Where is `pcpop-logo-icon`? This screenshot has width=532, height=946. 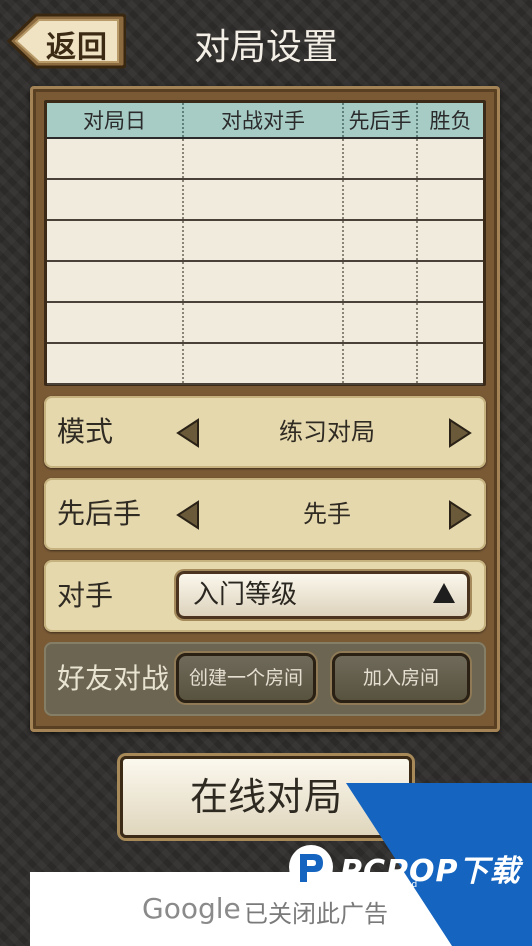
pcpop-logo-icon is located at coordinates (311, 867).